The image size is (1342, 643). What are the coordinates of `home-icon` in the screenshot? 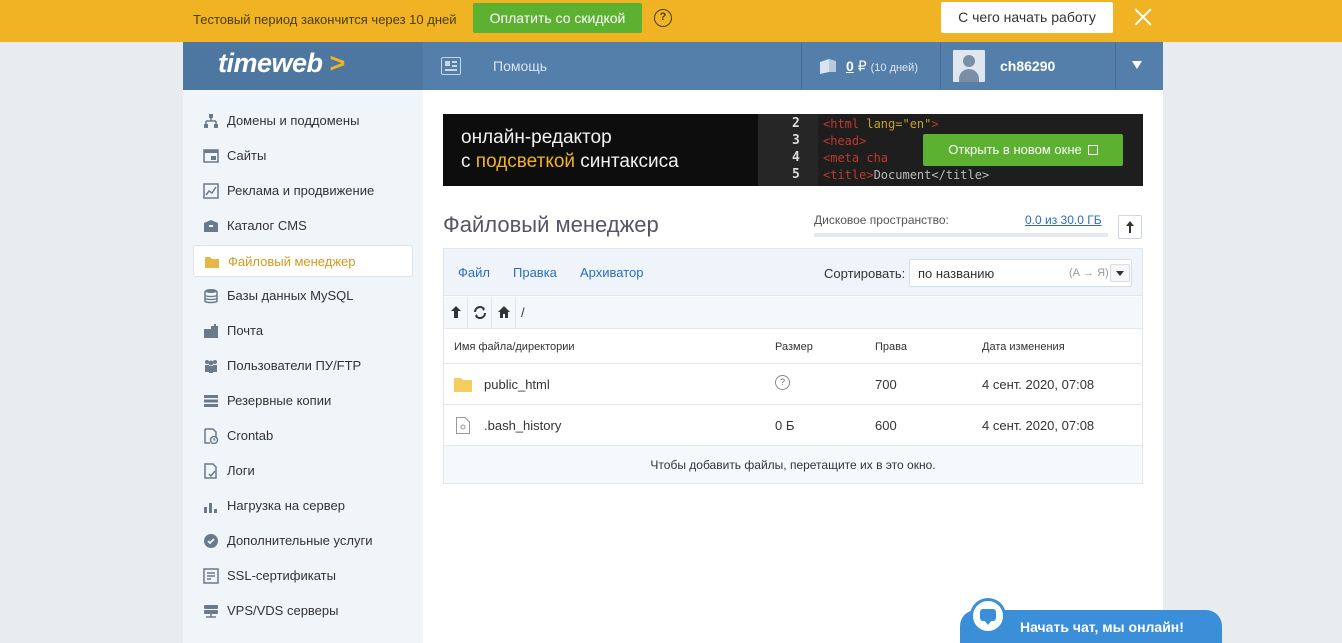 It's located at (504, 312).